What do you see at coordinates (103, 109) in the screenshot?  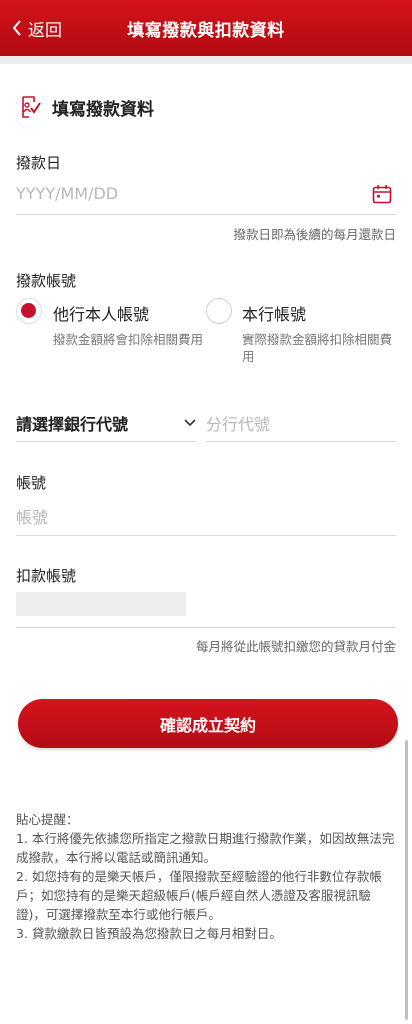 I see `section-title: 填寫撥款資料` at bounding box center [103, 109].